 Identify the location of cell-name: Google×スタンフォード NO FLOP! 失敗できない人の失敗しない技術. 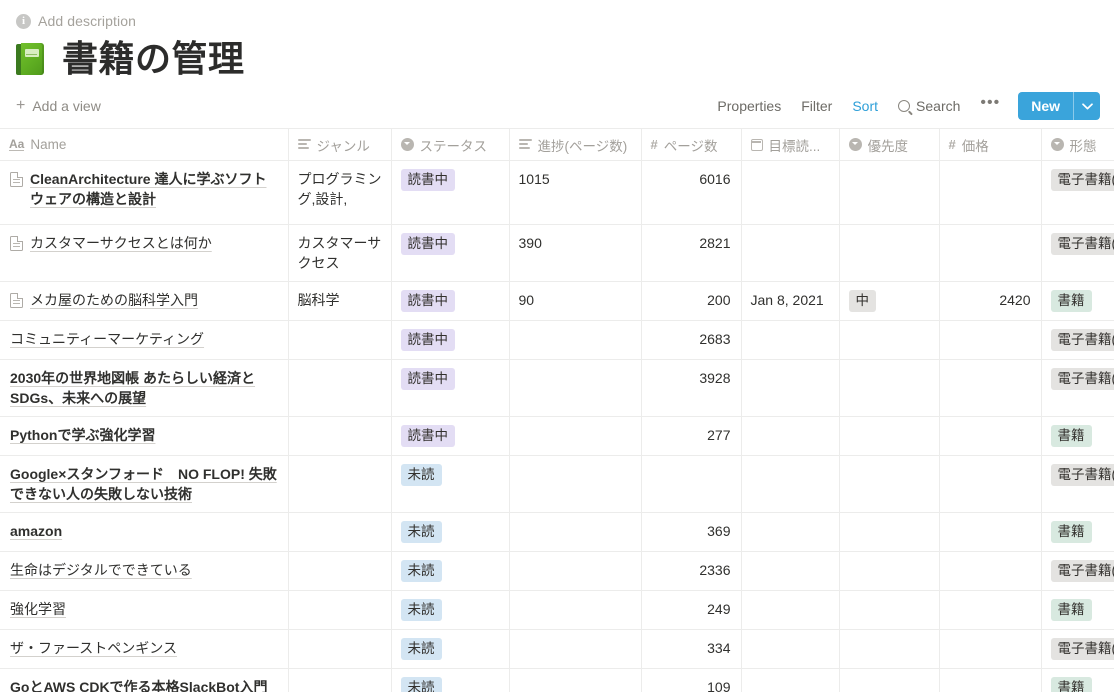
(144, 484).